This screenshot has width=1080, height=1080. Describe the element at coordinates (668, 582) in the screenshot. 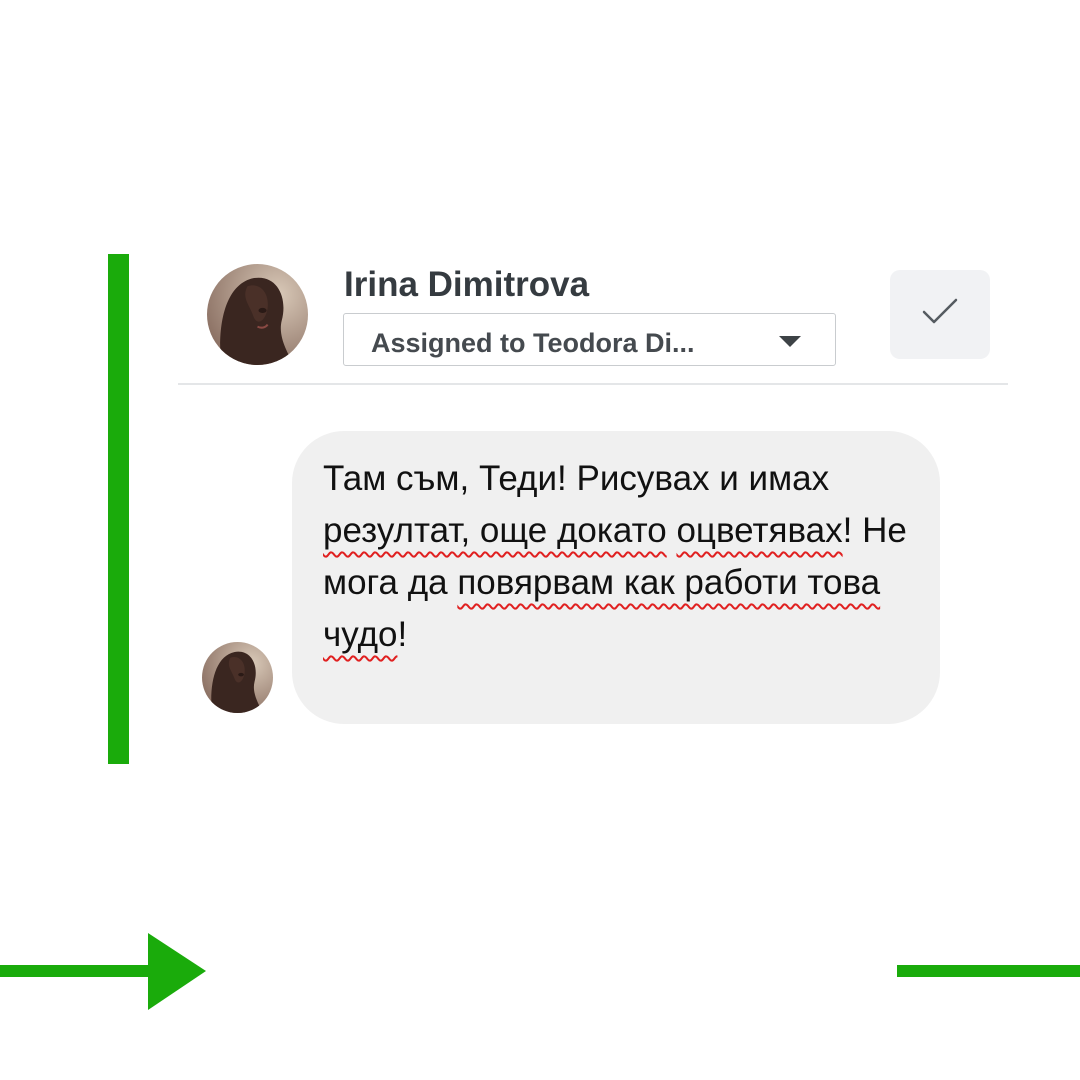

I see `message-segment-misspelled: повярвам как работи това` at that location.